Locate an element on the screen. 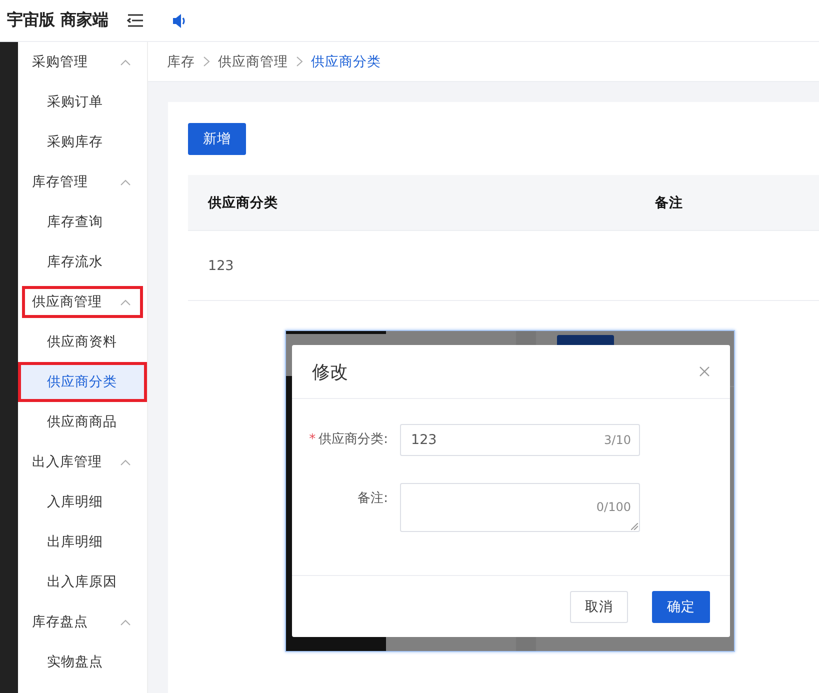  sidebar-group: 库存盘点 is located at coordinates (82, 622).